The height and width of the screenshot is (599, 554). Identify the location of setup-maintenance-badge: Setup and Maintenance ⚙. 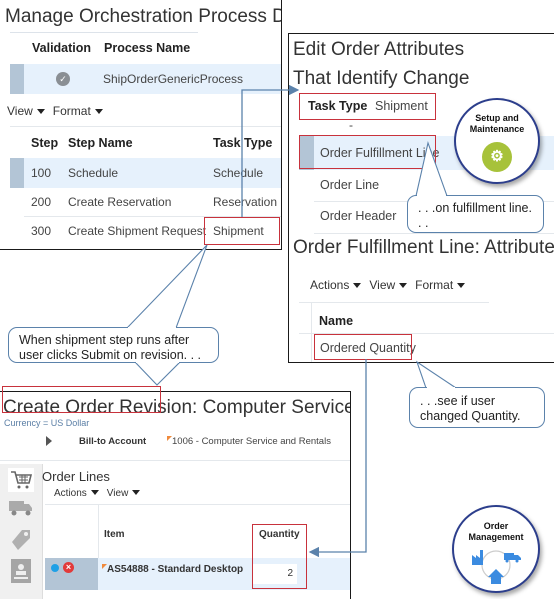
(497, 141).